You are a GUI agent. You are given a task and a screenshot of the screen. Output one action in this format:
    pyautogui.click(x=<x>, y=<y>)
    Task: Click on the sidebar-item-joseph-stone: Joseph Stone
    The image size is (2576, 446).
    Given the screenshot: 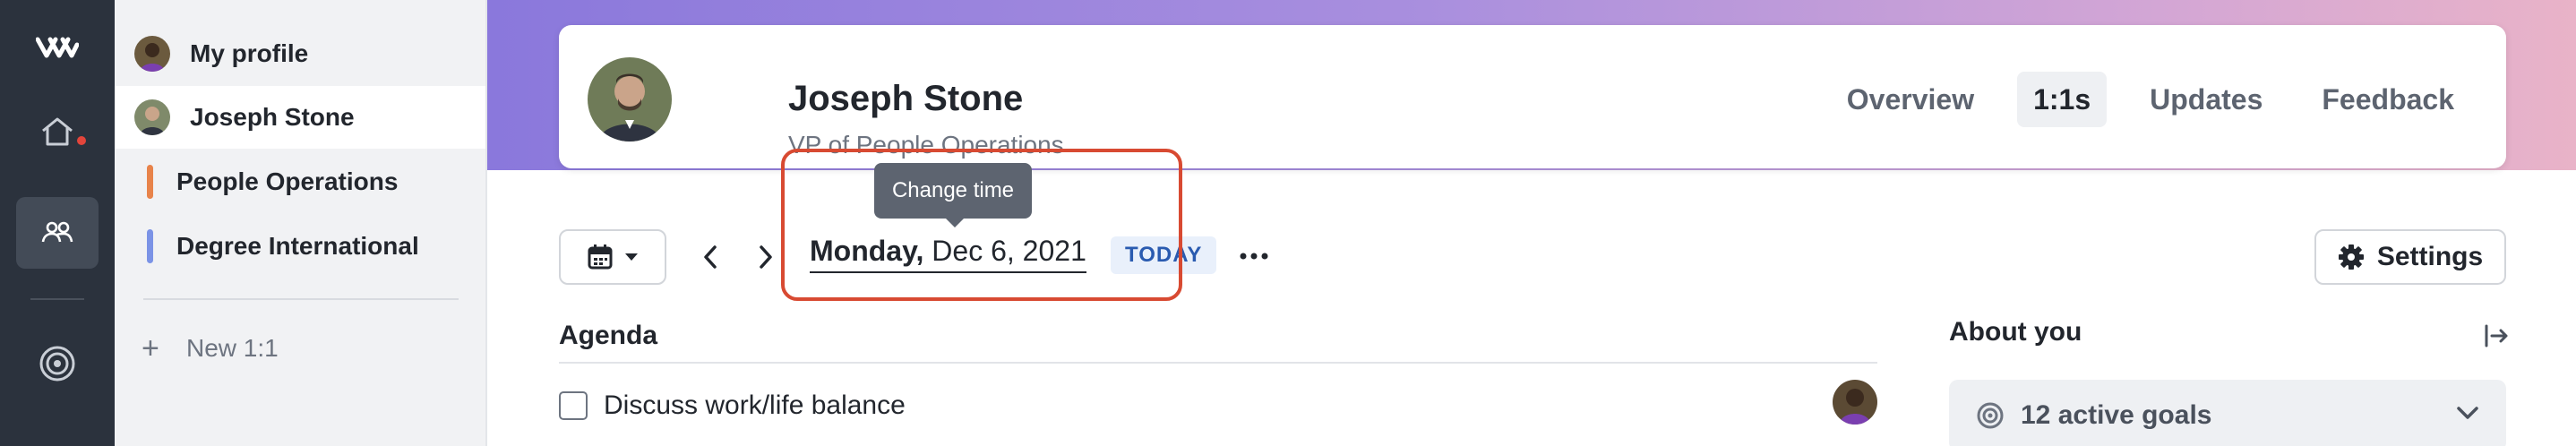 What is the action you would take?
    pyautogui.click(x=300, y=117)
    